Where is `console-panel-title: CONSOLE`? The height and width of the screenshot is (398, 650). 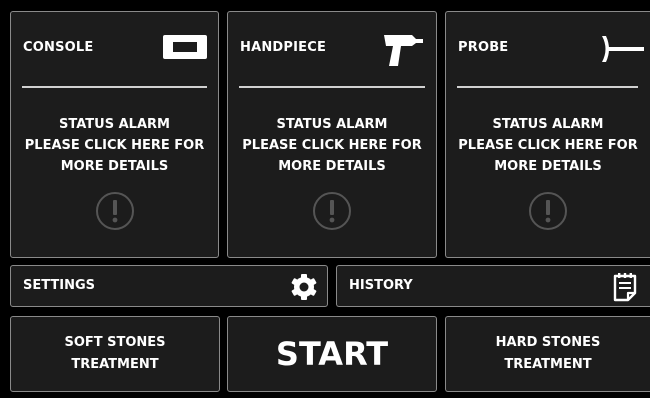 console-panel-title: CONSOLE is located at coordinates (58, 47).